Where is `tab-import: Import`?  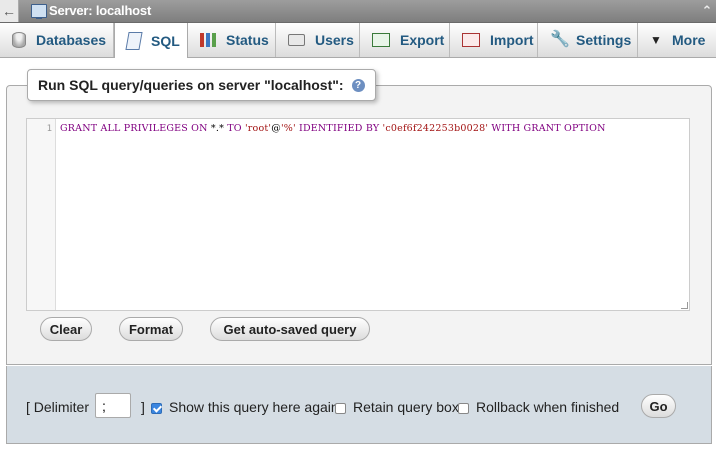
tab-import: Import is located at coordinates (494, 40).